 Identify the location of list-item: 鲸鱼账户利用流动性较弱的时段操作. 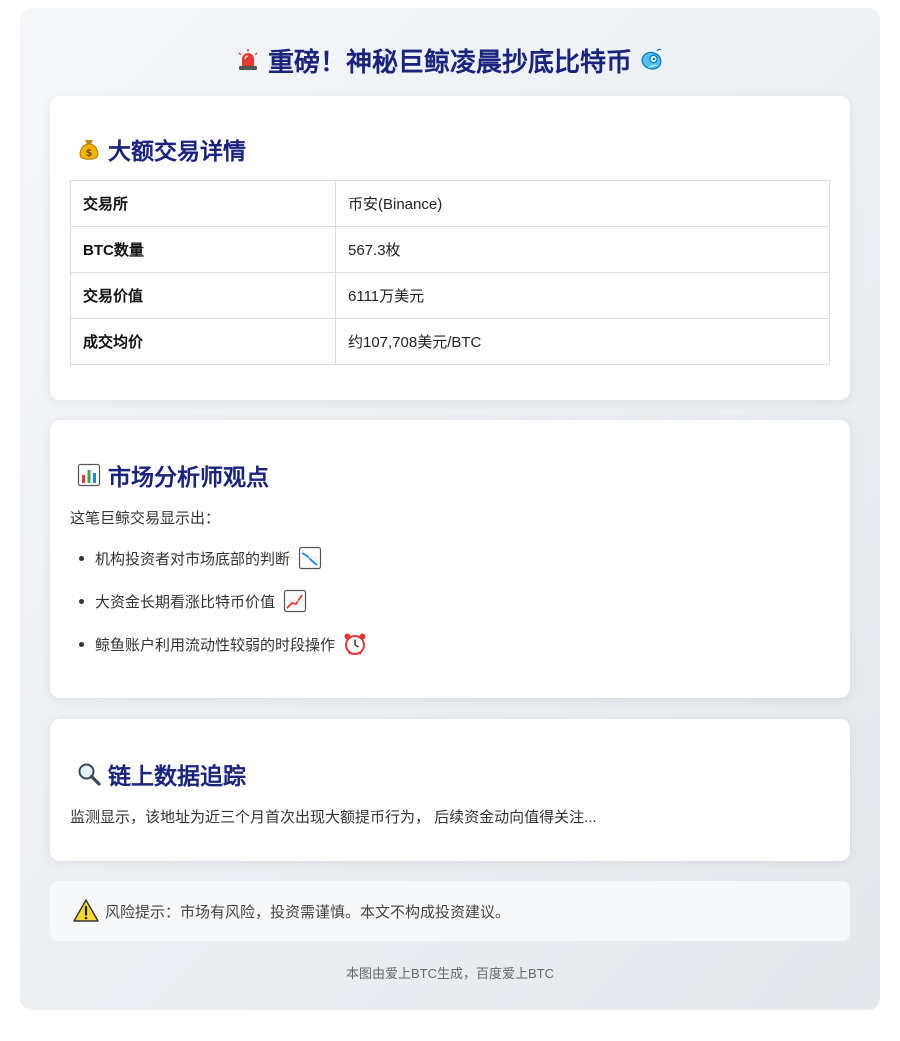
(223, 644).